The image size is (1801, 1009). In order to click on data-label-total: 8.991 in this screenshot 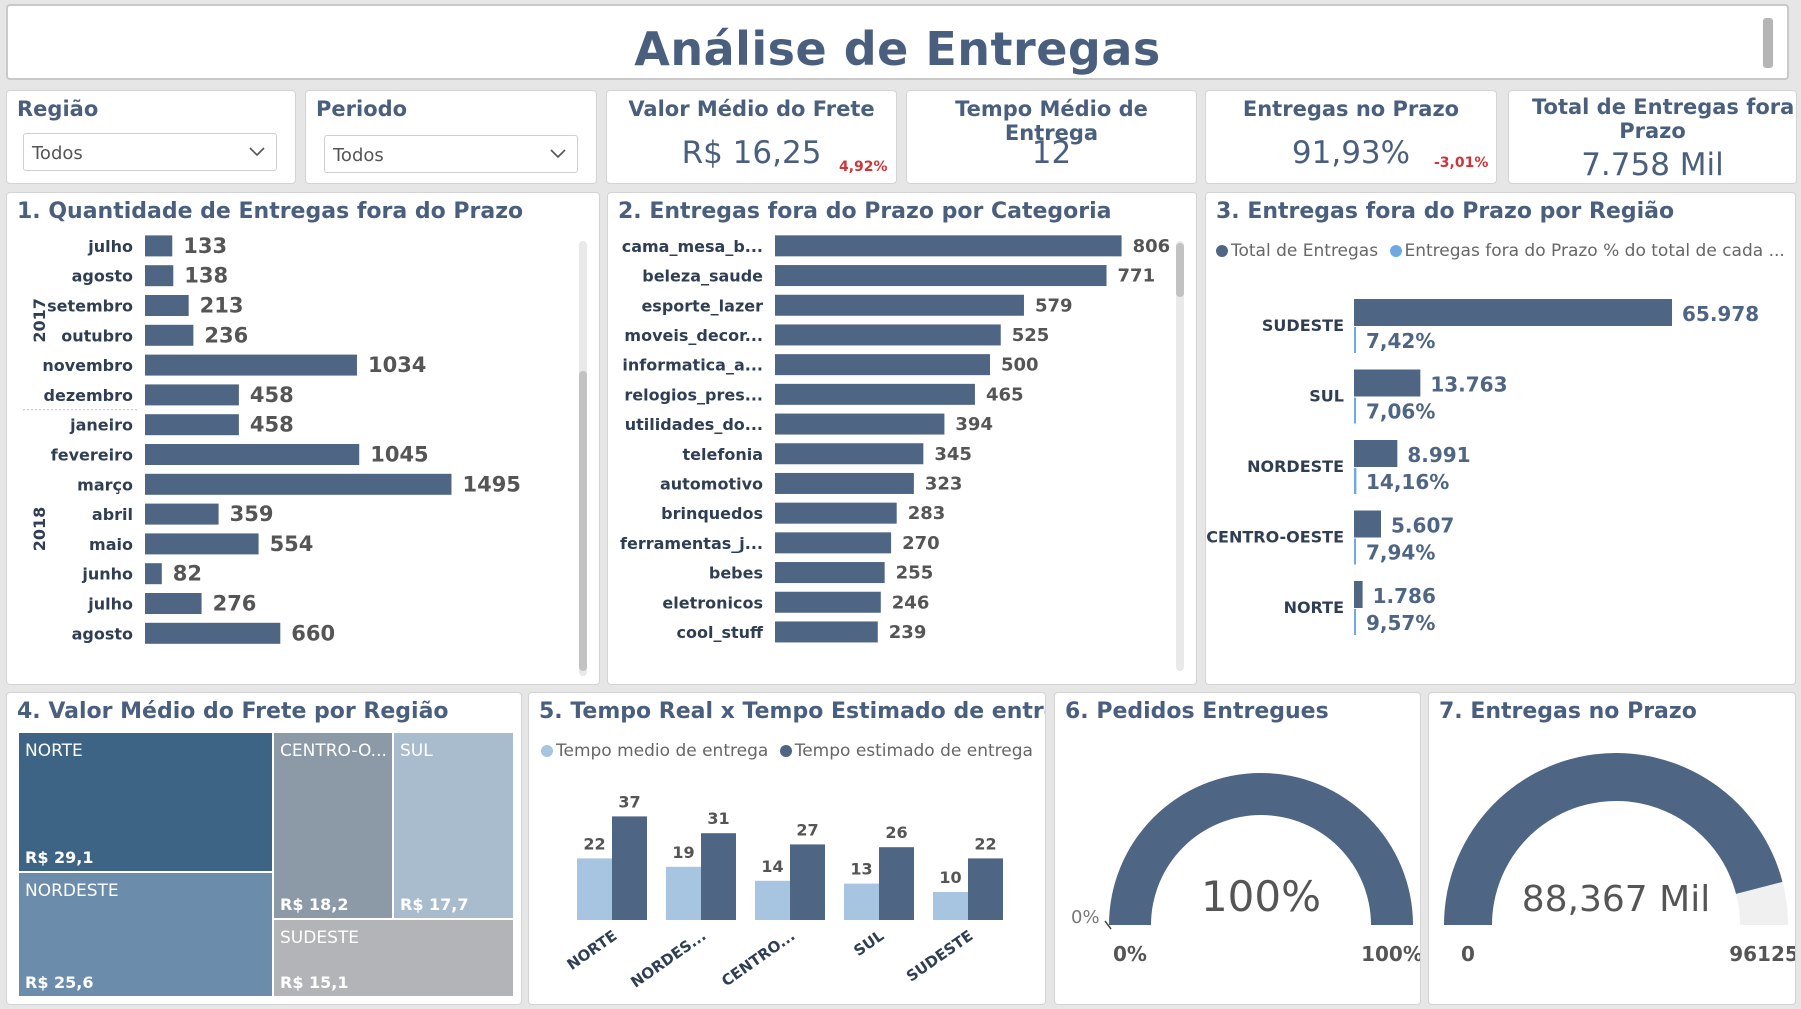, I will do `click(1438, 455)`.